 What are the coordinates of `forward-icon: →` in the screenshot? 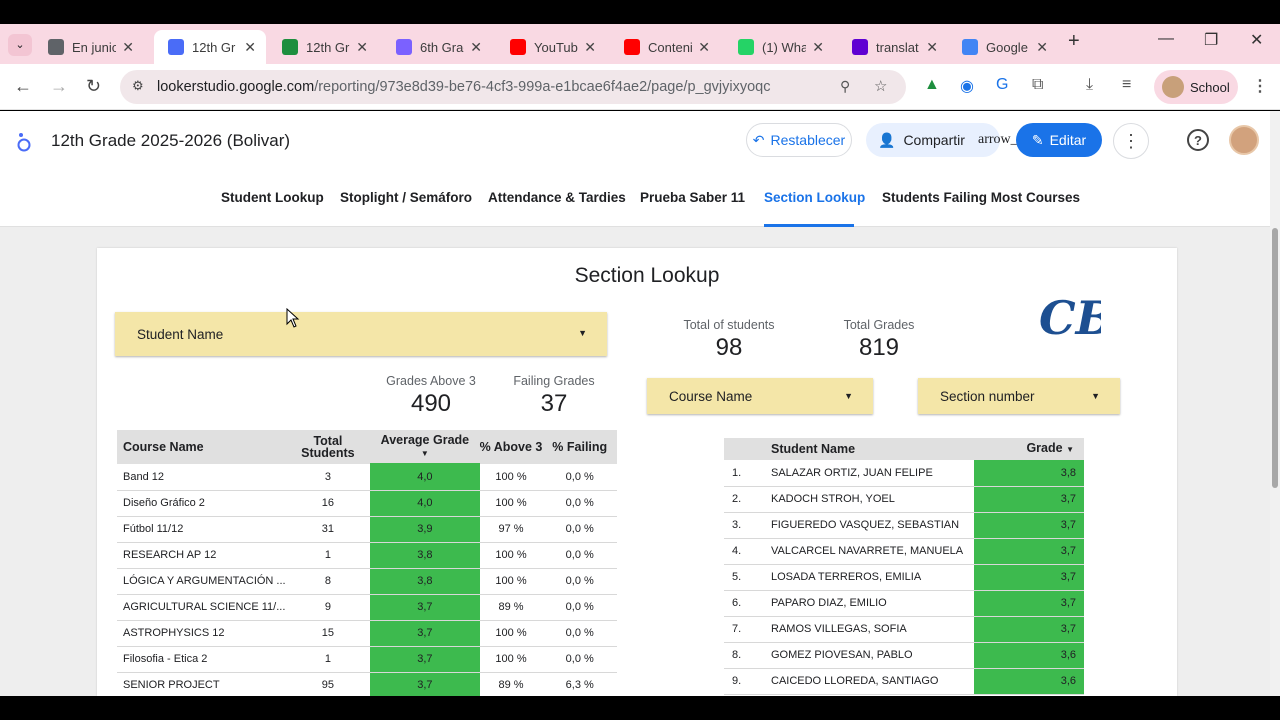 It's located at (59, 86).